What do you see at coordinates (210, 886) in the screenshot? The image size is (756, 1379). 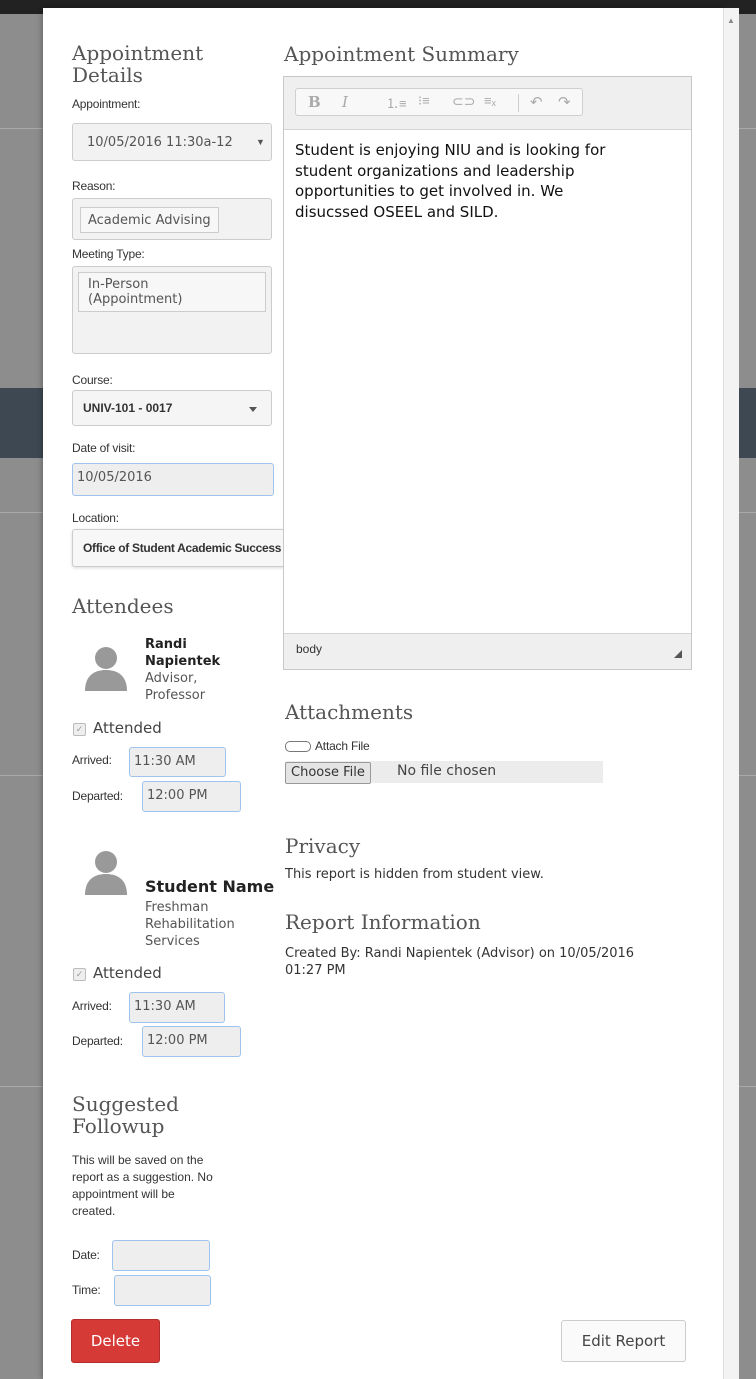 I see `attendee-student-name: Student Name` at bounding box center [210, 886].